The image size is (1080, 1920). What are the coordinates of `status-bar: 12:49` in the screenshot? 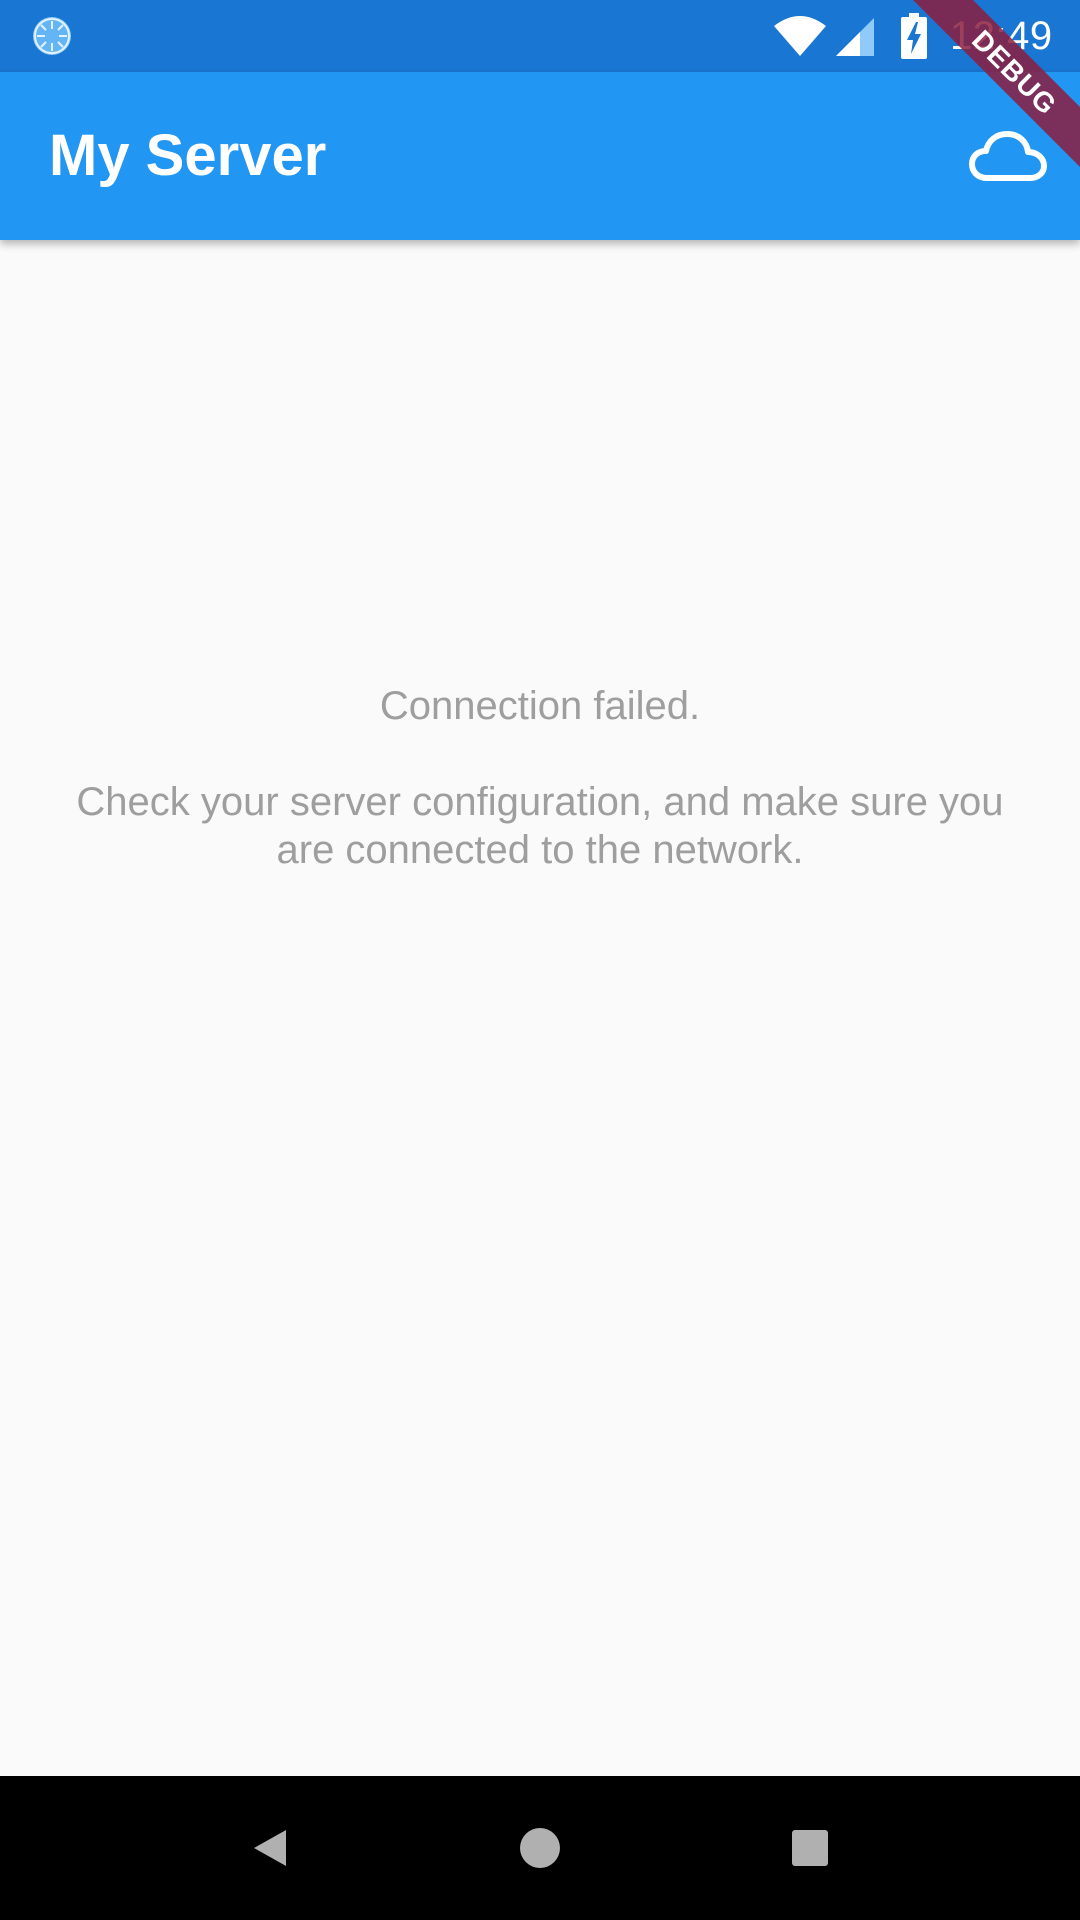 It's located at (540, 36).